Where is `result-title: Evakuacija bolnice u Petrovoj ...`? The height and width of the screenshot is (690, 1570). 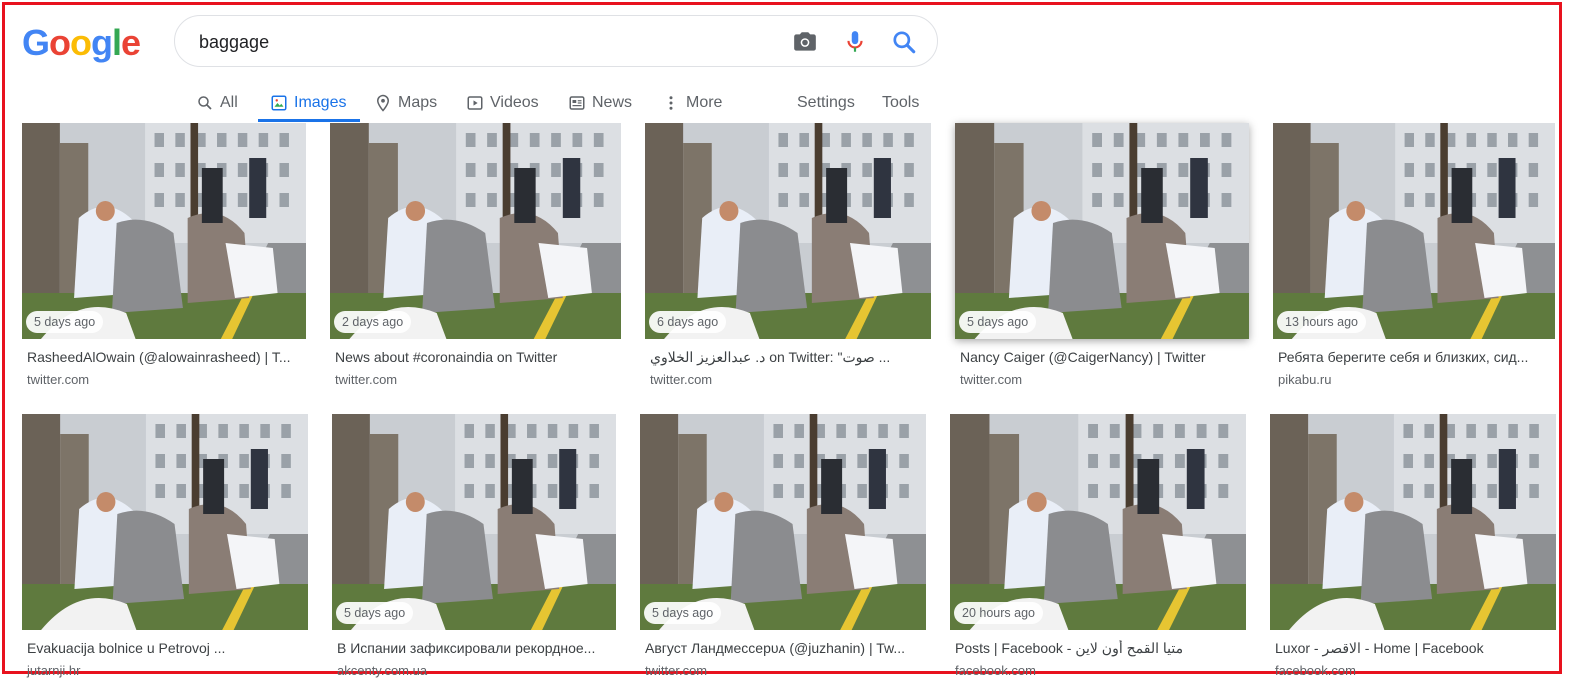
result-title: Evakuacija bolnice u Petrovoj ... is located at coordinates (166, 648).